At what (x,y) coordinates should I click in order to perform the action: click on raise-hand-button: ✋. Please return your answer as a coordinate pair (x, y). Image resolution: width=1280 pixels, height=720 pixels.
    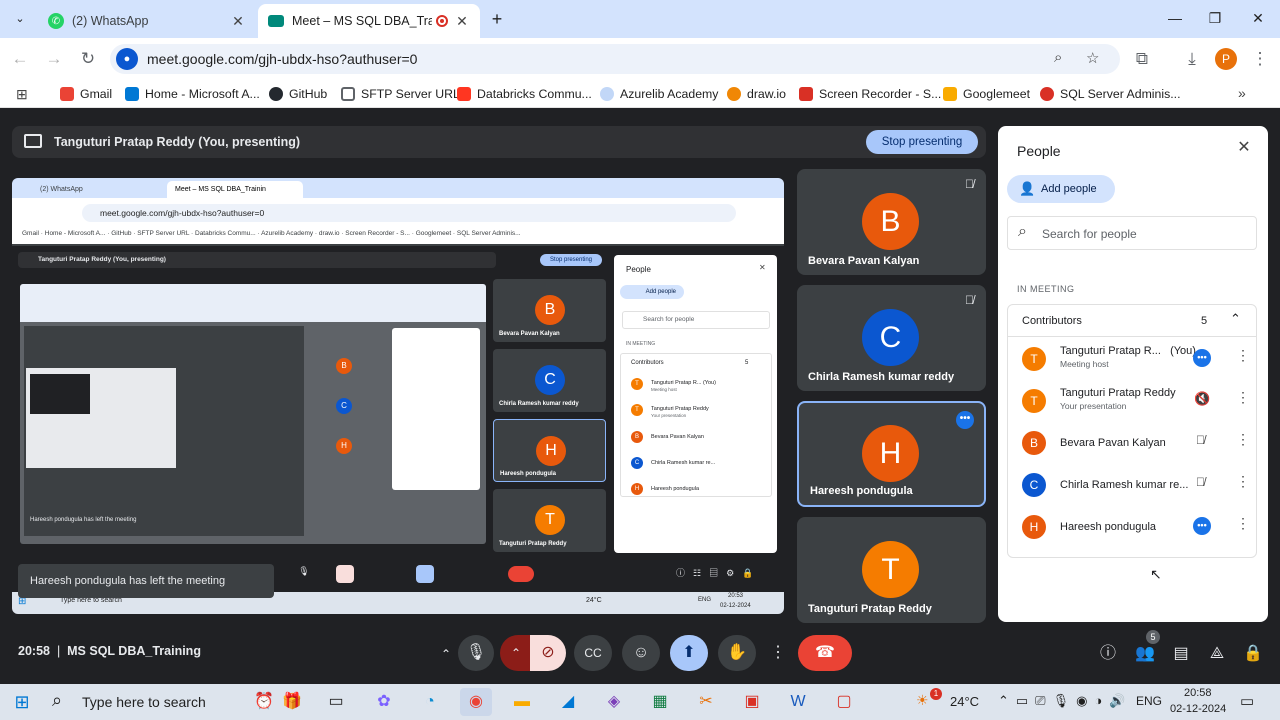
    Looking at the image, I should click on (737, 653).